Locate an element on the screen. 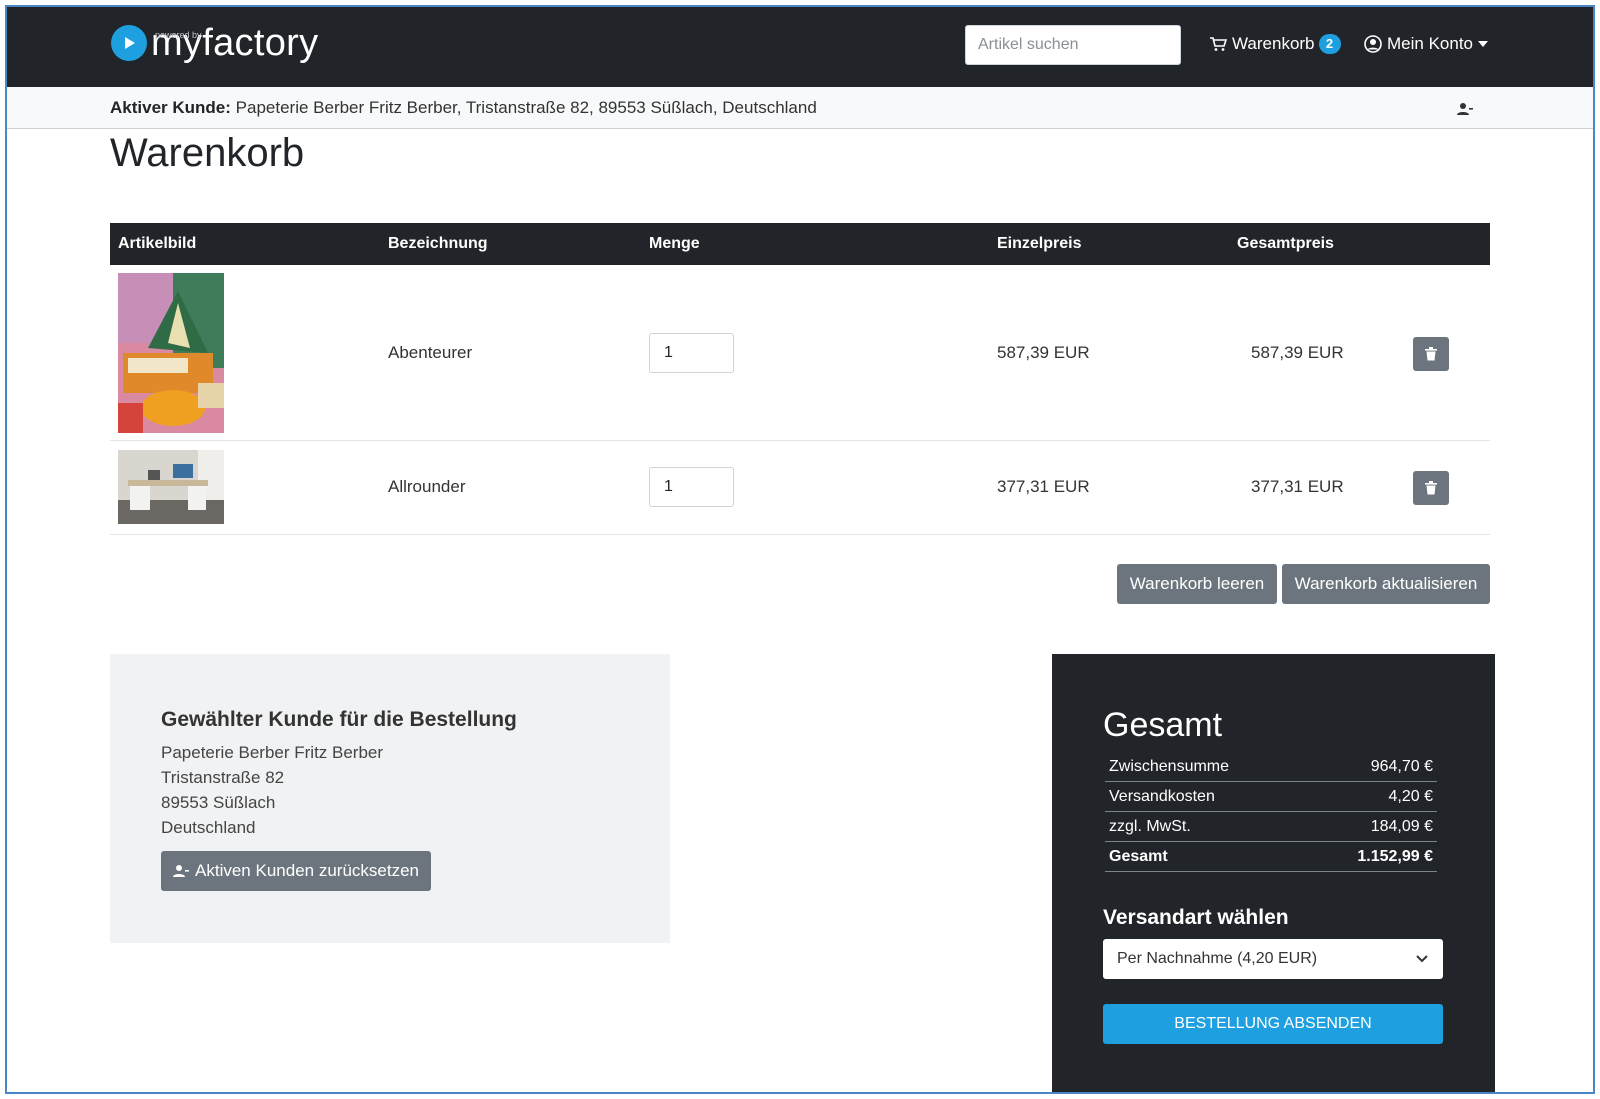 The image size is (1600, 1099). product-name: Allrounder is located at coordinates (427, 486).